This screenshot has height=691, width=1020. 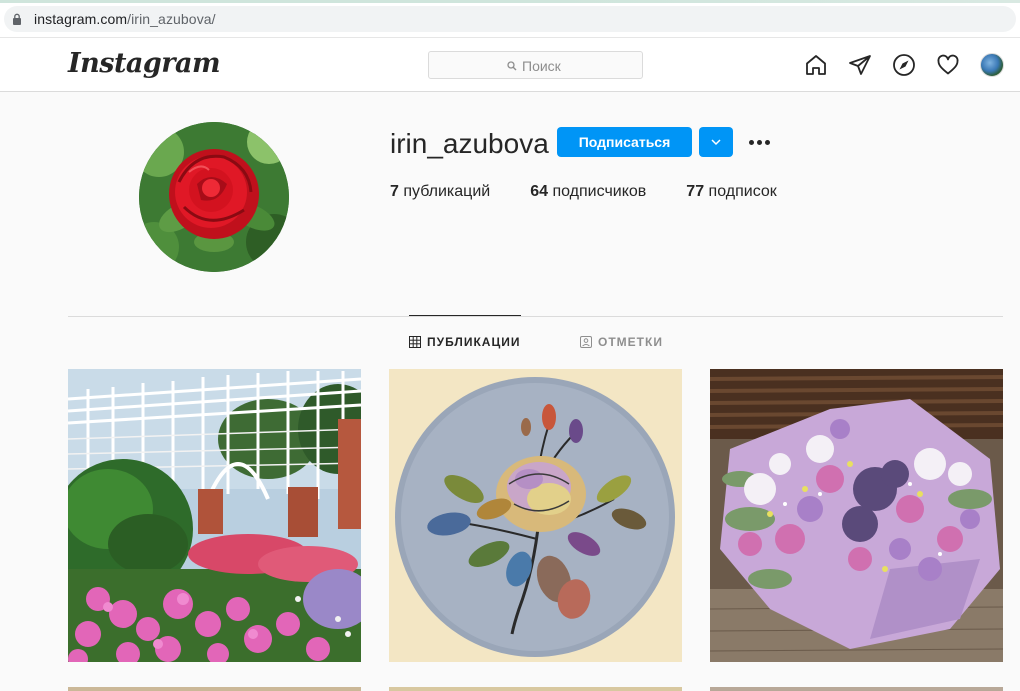 I want to click on rose-image, so click(x=214, y=197).